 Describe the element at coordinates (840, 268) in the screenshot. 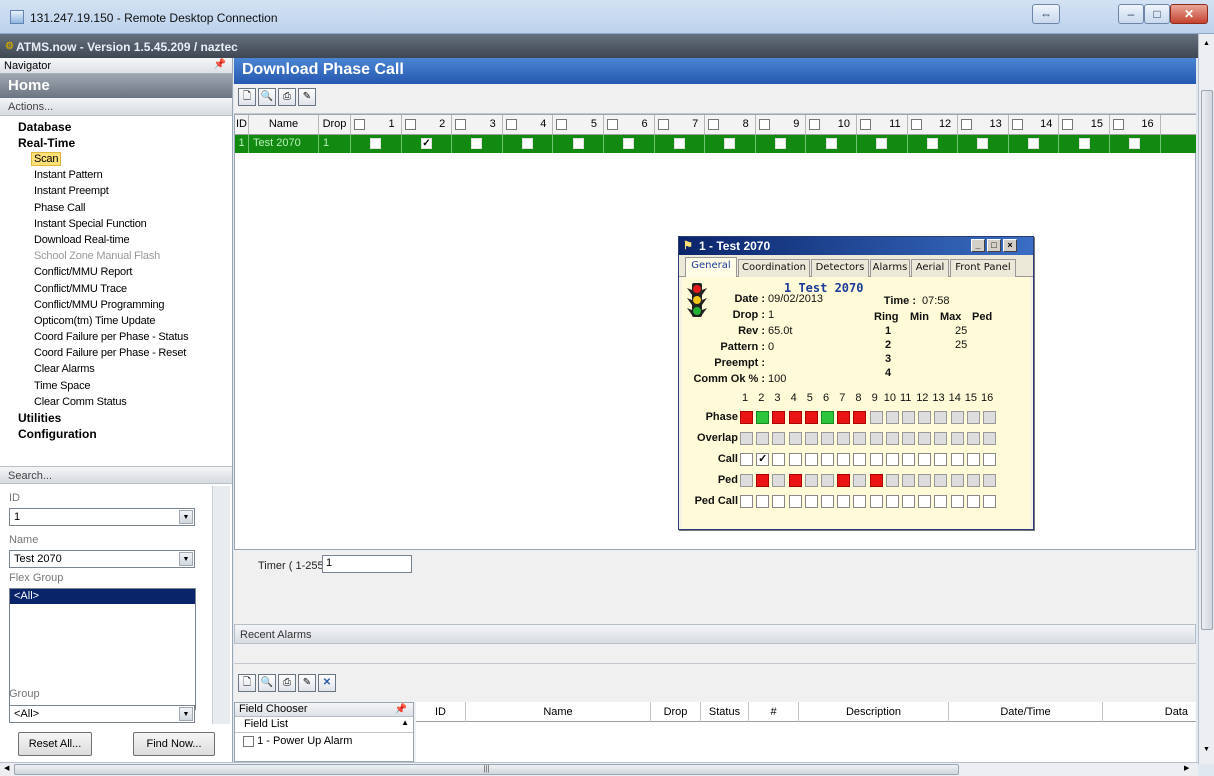

I see `tab-detectors: Detectors` at that location.